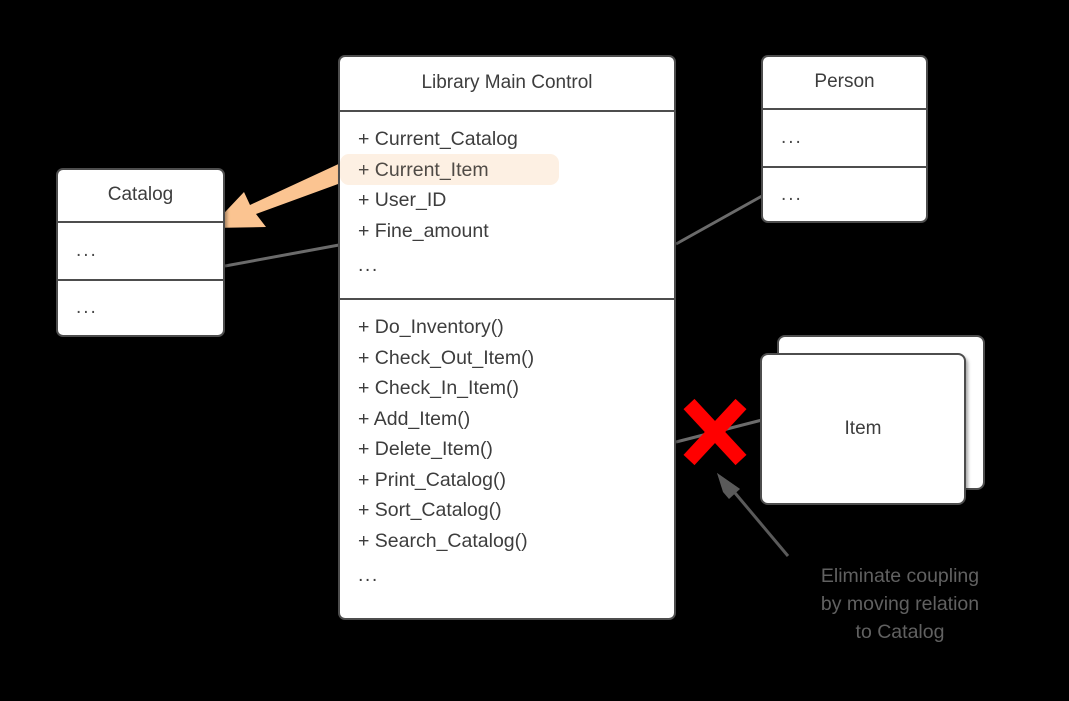  Describe the element at coordinates (719, 220) in the screenshot. I see `association-library-person` at that location.